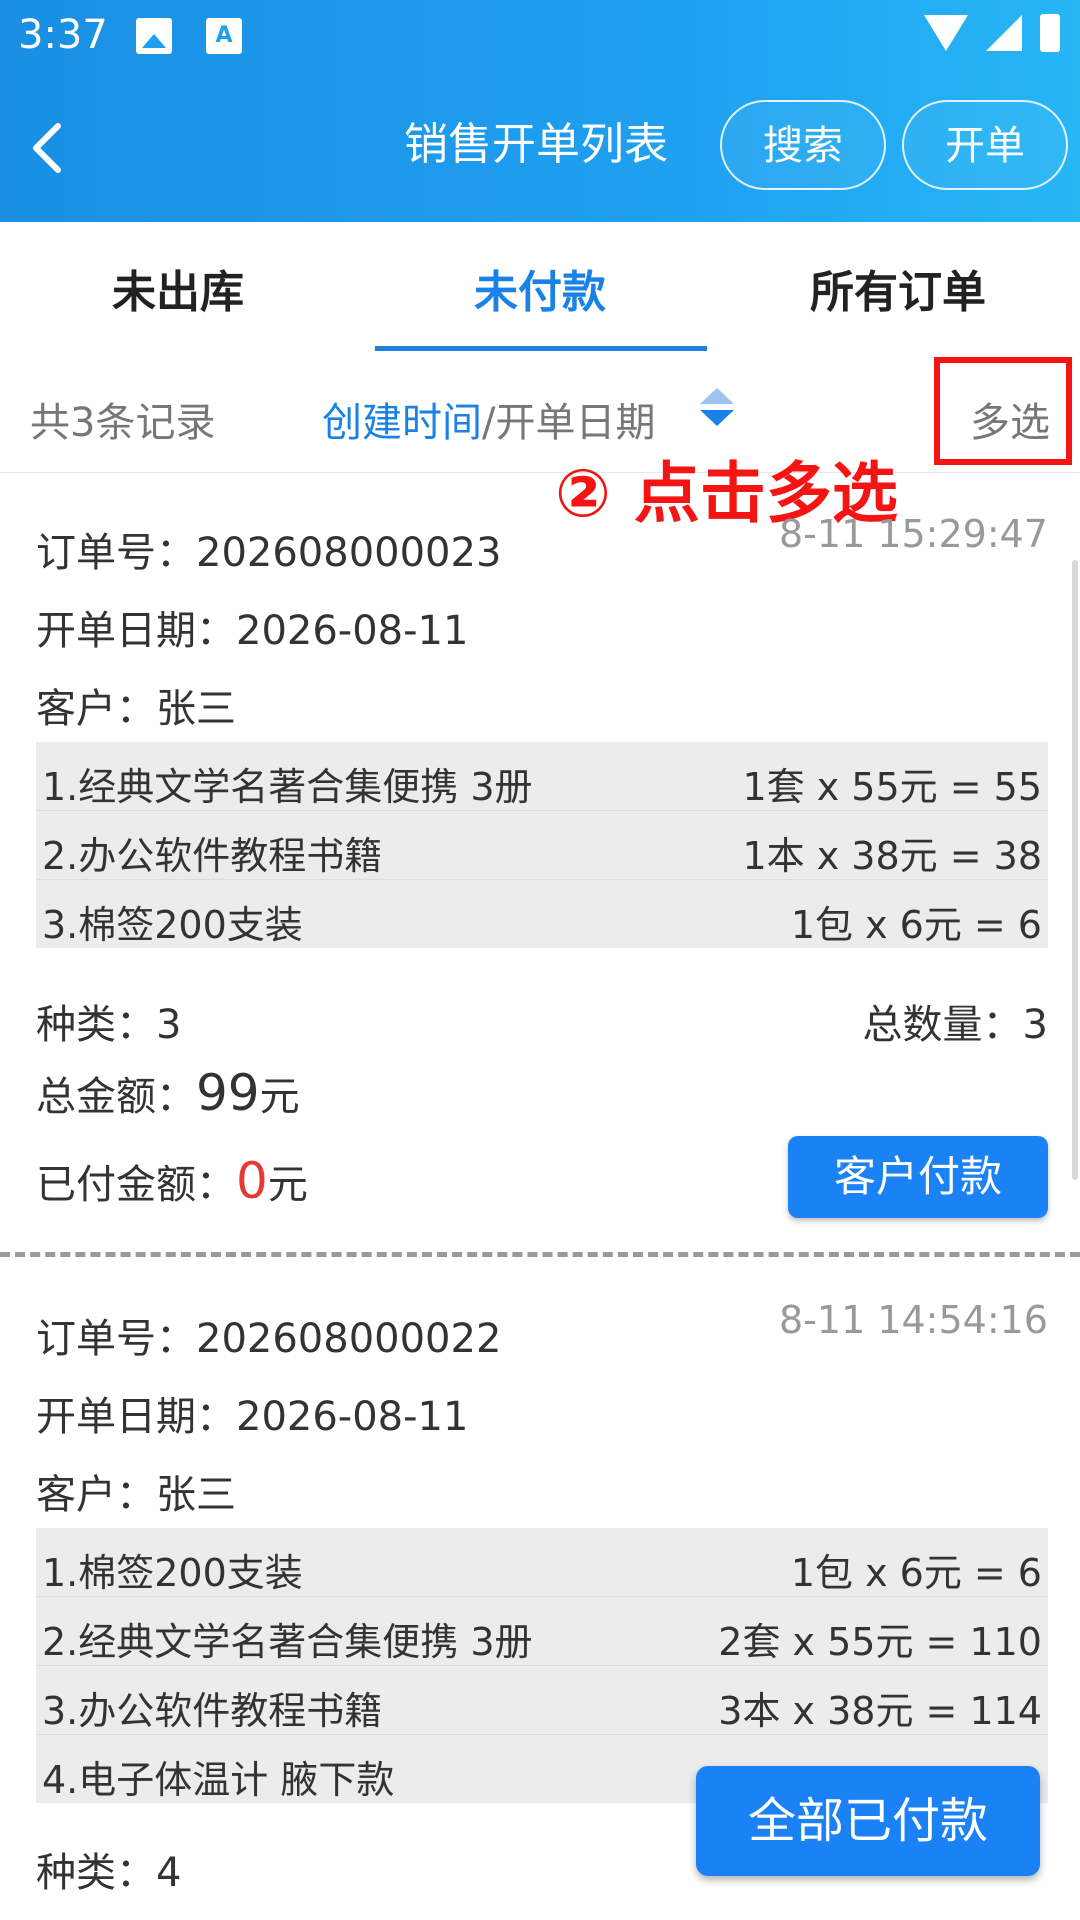 This screenshot has height=1920, width=1080. I want to click on sort-created-time: 创建时间, so click(402, 423).